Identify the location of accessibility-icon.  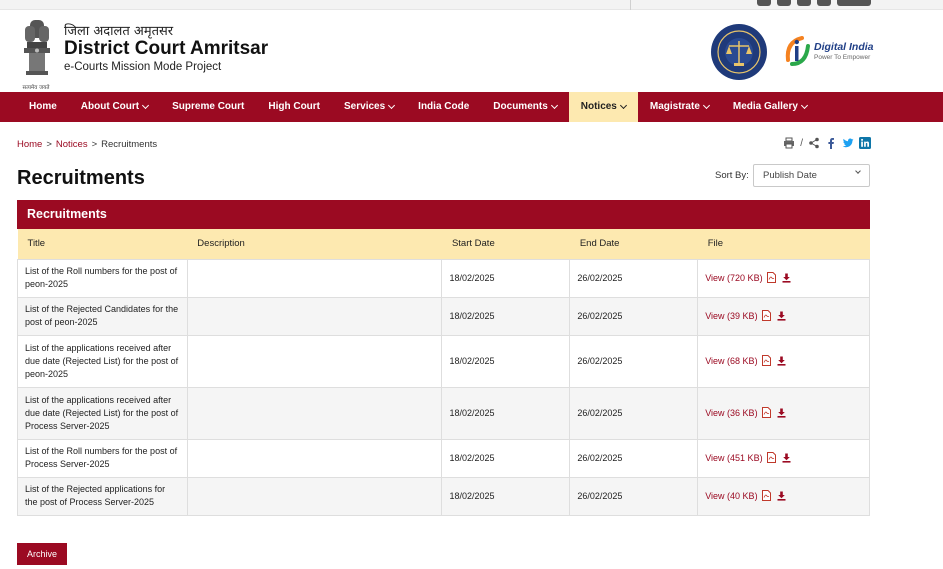
(824, 3).